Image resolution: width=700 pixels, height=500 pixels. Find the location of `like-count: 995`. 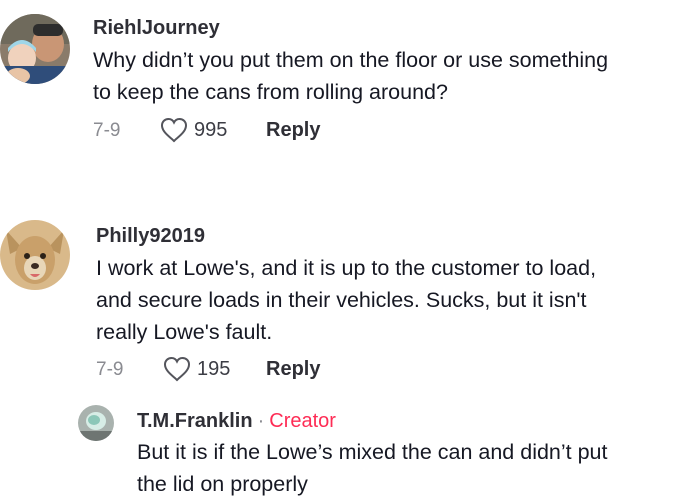

like-count: 995 is located at coordinates (211, 129).